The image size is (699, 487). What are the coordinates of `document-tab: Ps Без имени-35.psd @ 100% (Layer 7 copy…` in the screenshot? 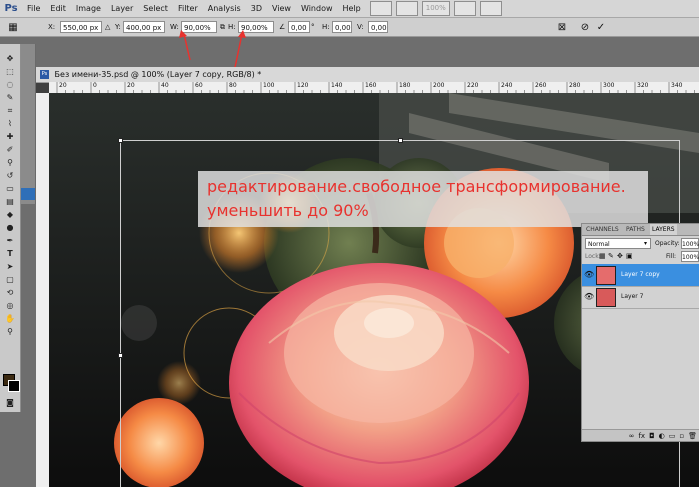 It's located at (367, 75).